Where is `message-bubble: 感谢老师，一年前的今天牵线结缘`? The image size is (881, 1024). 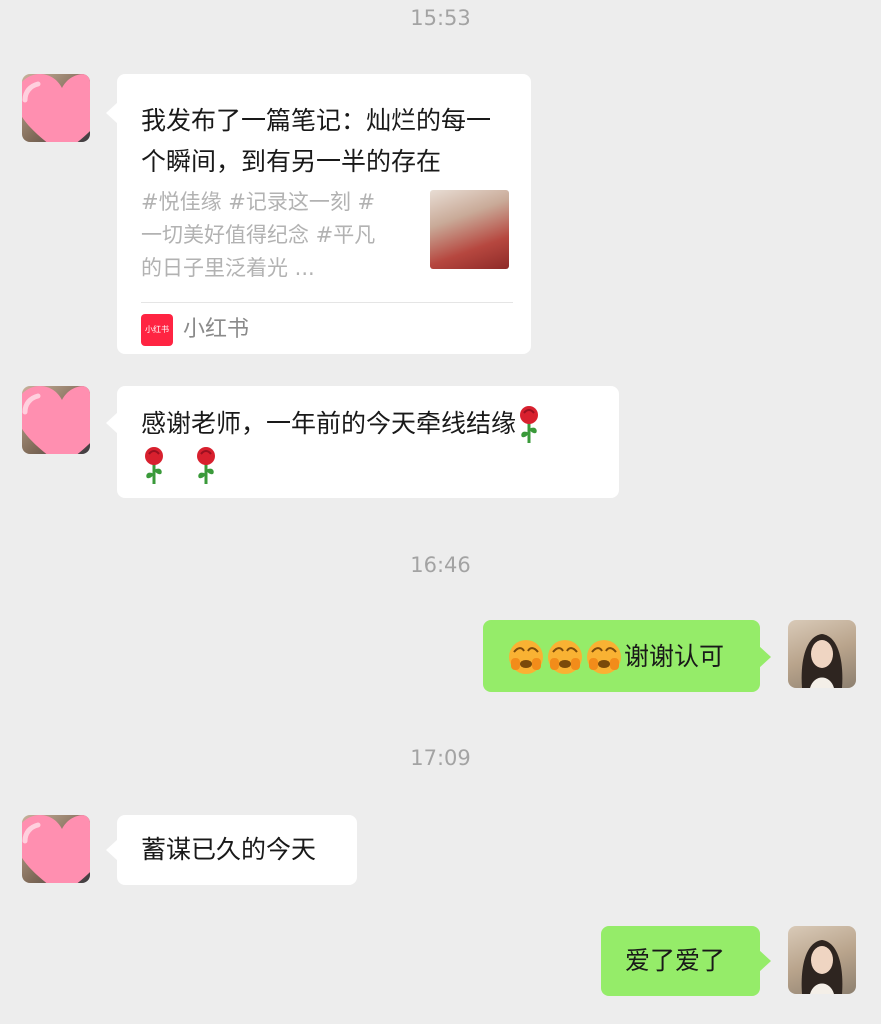
message-bubble: 感谢老师，一年前的今天牵线结缘 is located at coordinates (362, 442).